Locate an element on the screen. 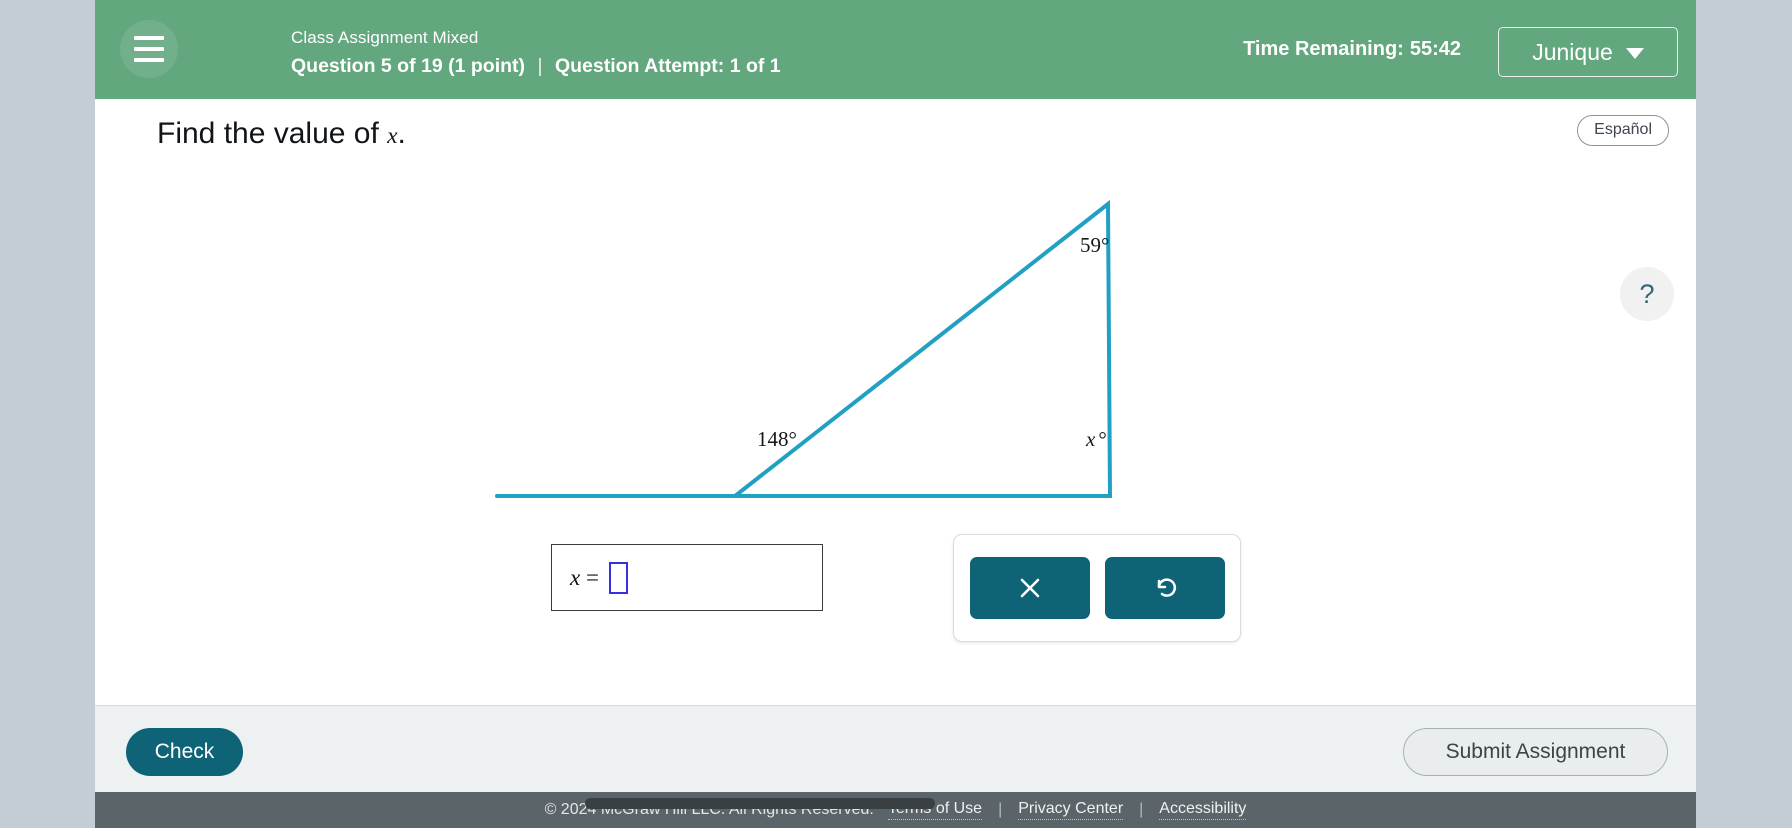 The width and height of the screenshot is (1792, 828). answer-equation: x = is located at coordinates (584, 578).